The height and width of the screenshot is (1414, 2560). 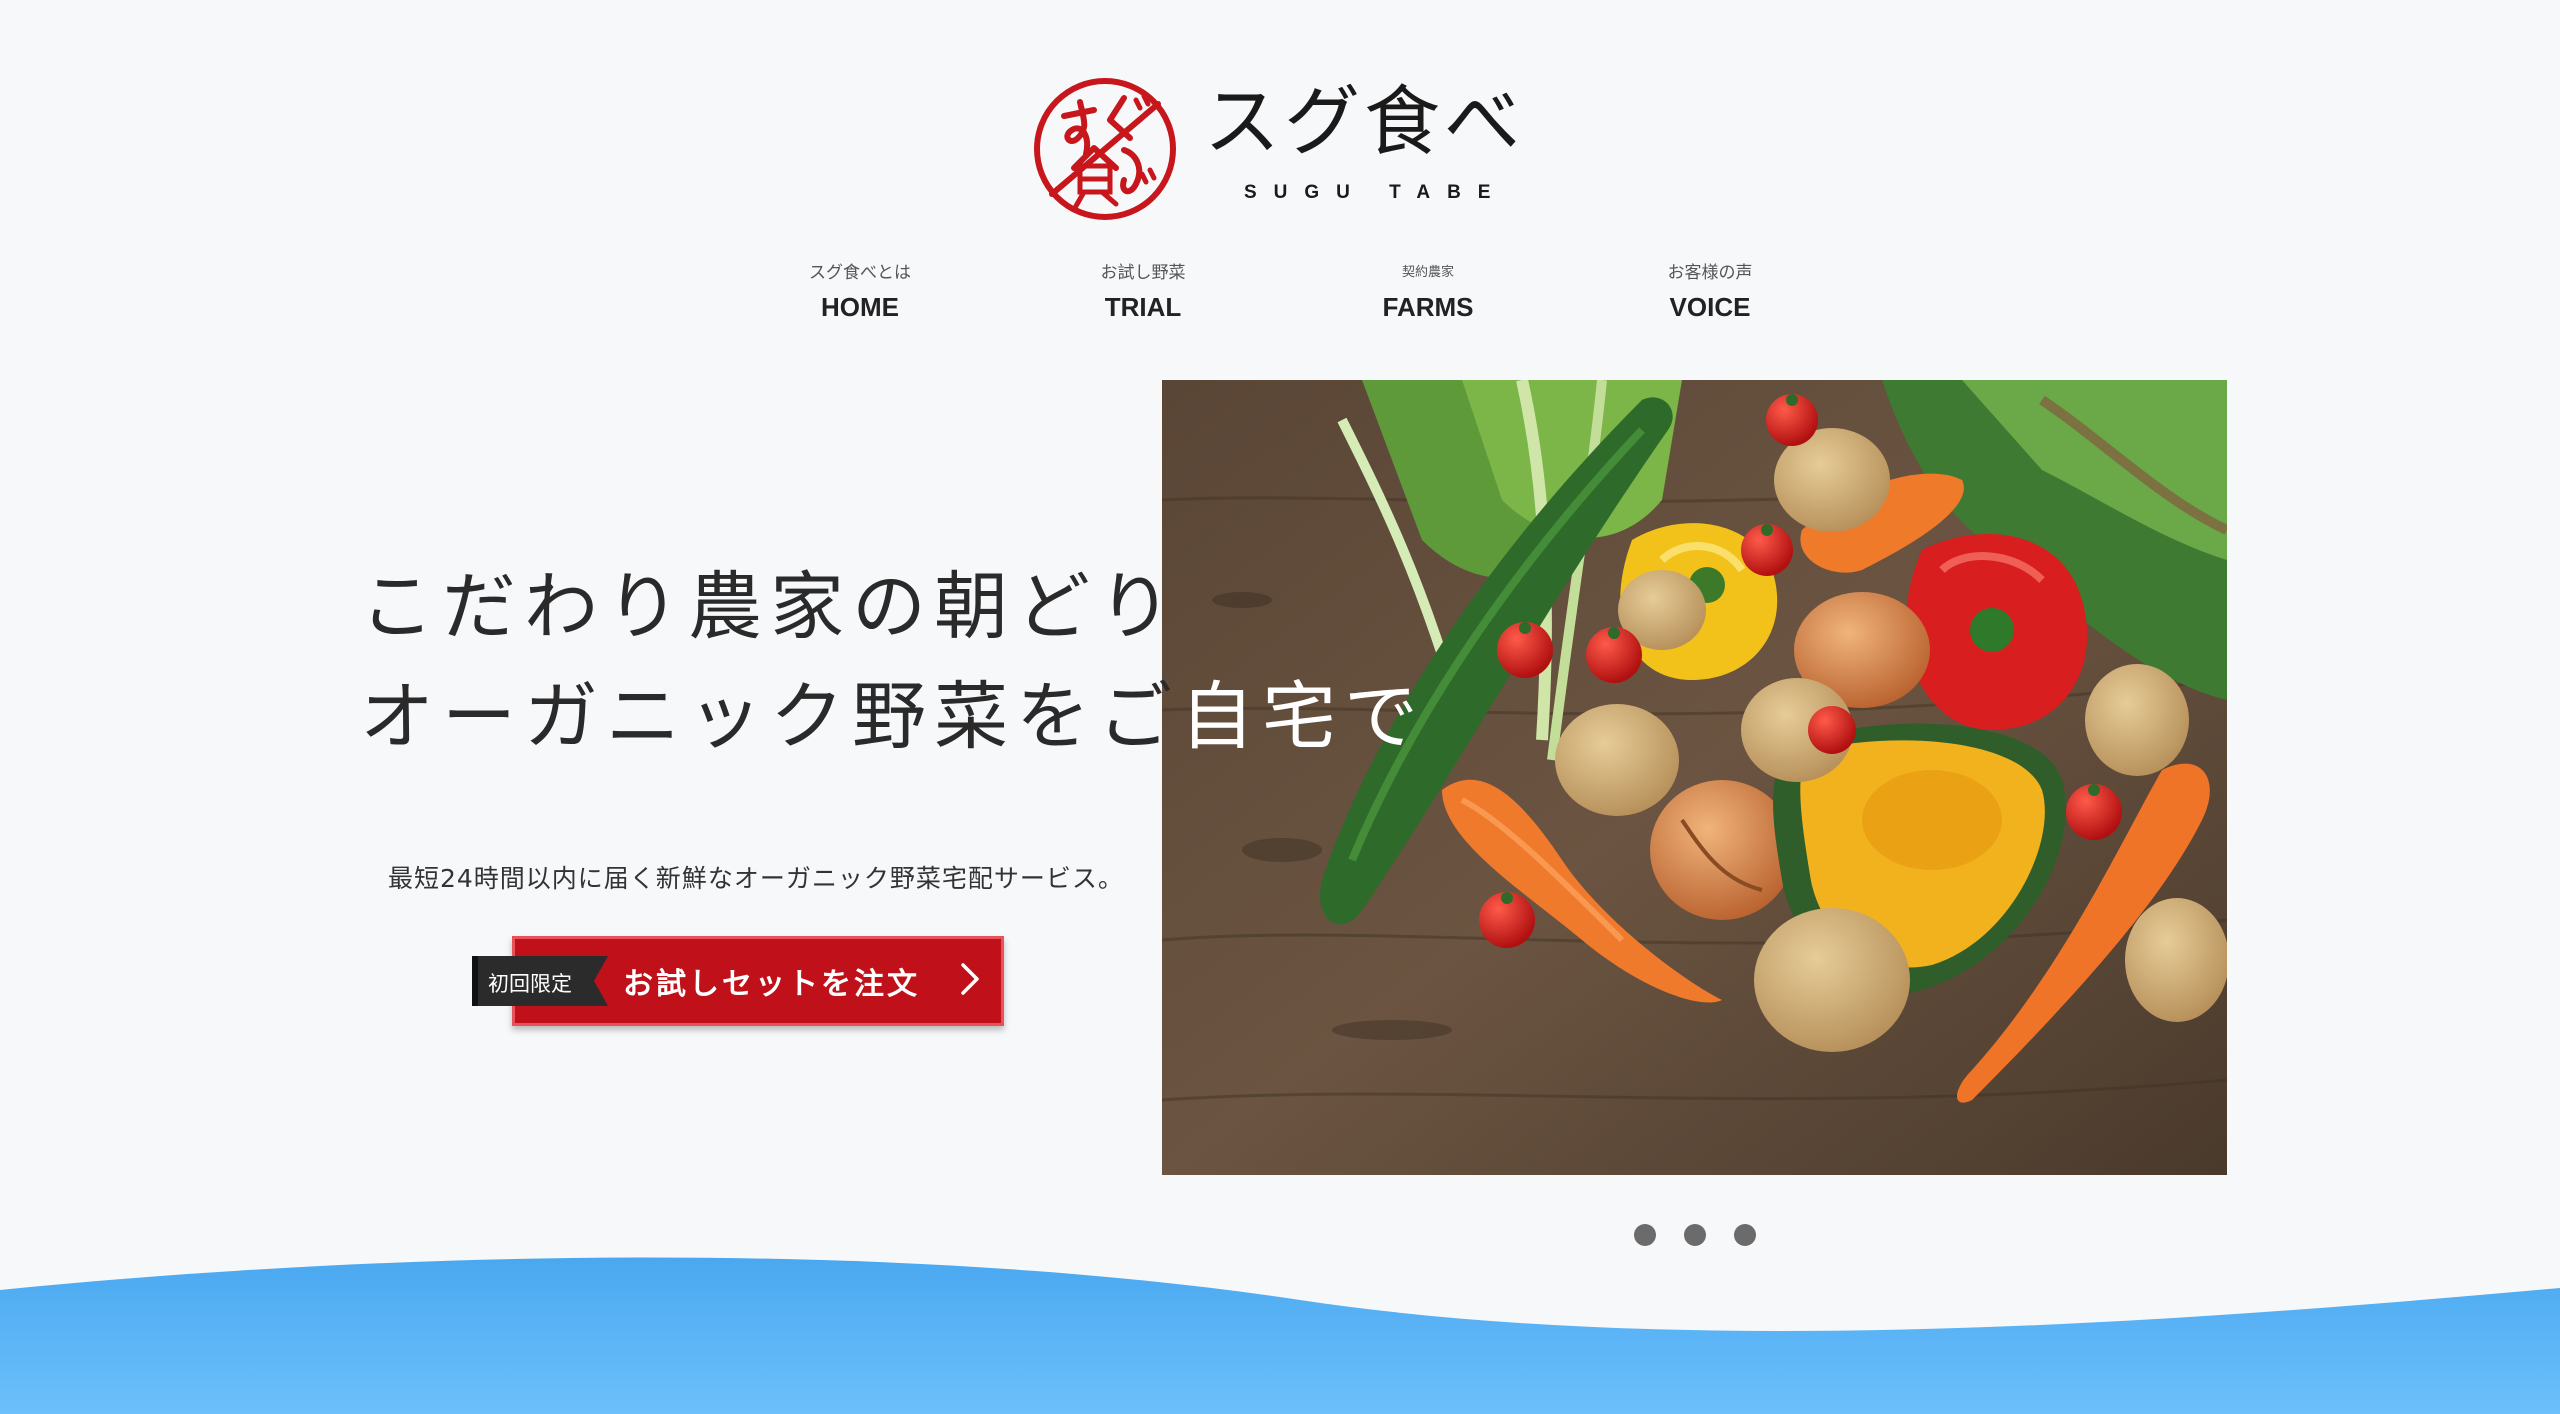 I want to click on nav-item-farms: 契約農家 FARMS, so click(x=1428, y=293).